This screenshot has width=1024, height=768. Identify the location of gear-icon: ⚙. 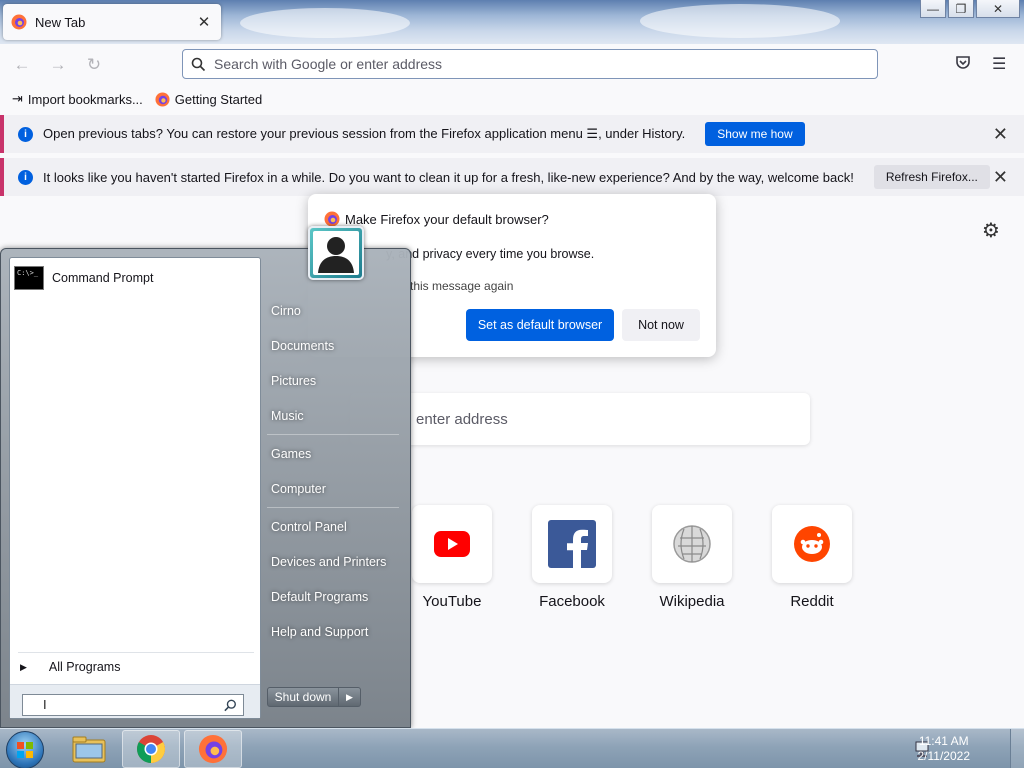
(991, 230).